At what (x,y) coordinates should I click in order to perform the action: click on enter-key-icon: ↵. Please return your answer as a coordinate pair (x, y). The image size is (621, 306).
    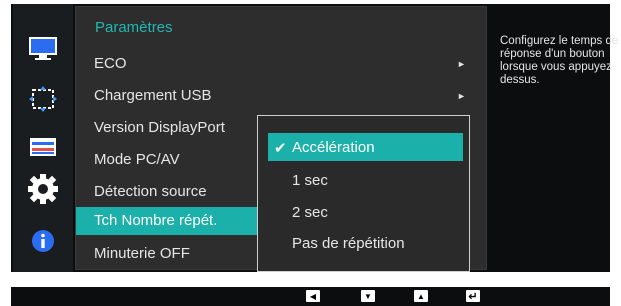
    Looking at the image, I should click on (473, 296).